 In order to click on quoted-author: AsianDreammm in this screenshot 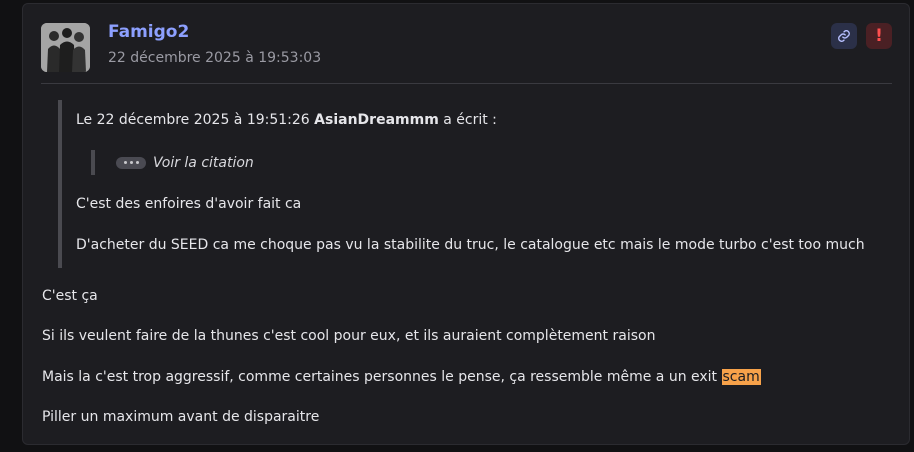, I will do `click(376, 120)`.